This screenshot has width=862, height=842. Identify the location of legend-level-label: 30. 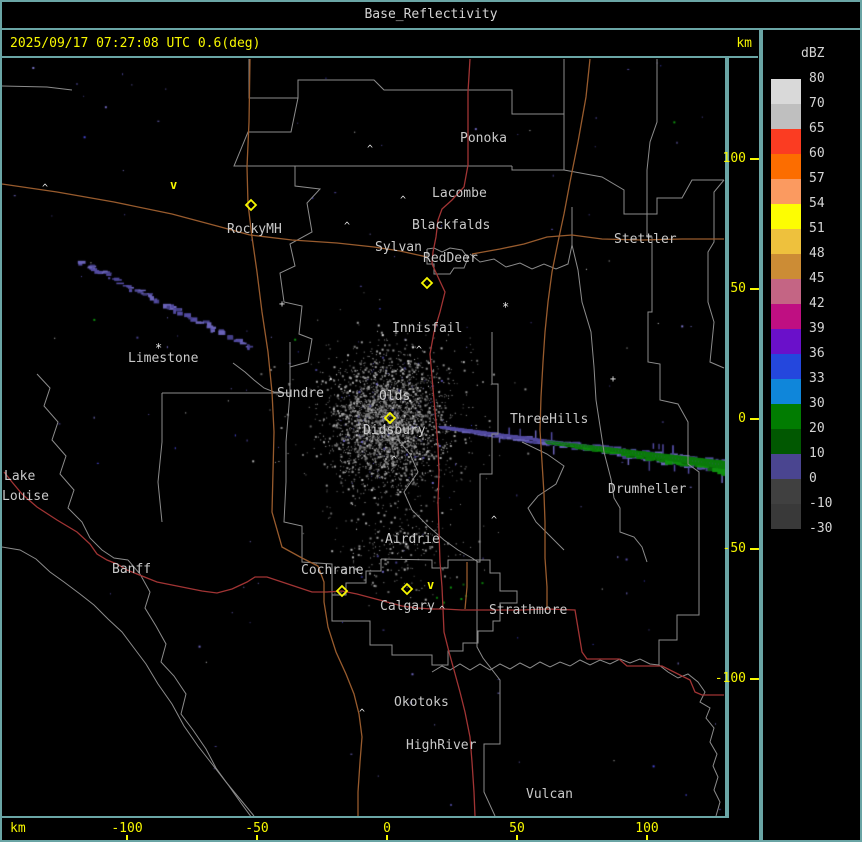
(817, 403).